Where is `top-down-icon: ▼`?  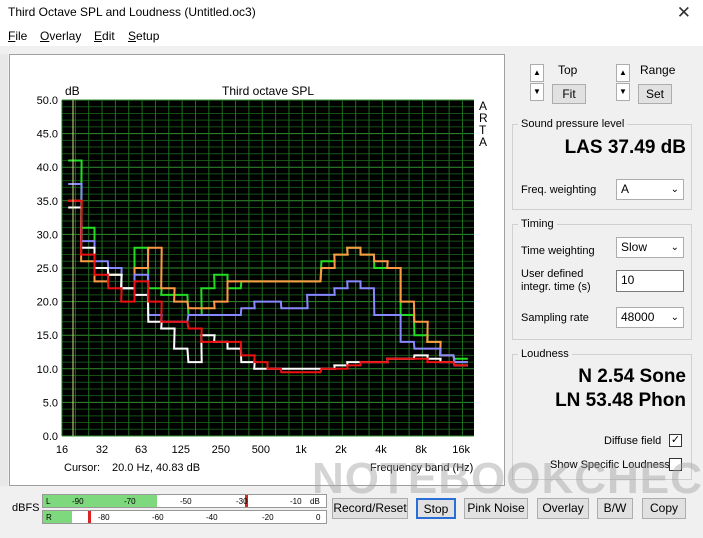 top-down-icon: ▼ is located at coordinates (537, 92).